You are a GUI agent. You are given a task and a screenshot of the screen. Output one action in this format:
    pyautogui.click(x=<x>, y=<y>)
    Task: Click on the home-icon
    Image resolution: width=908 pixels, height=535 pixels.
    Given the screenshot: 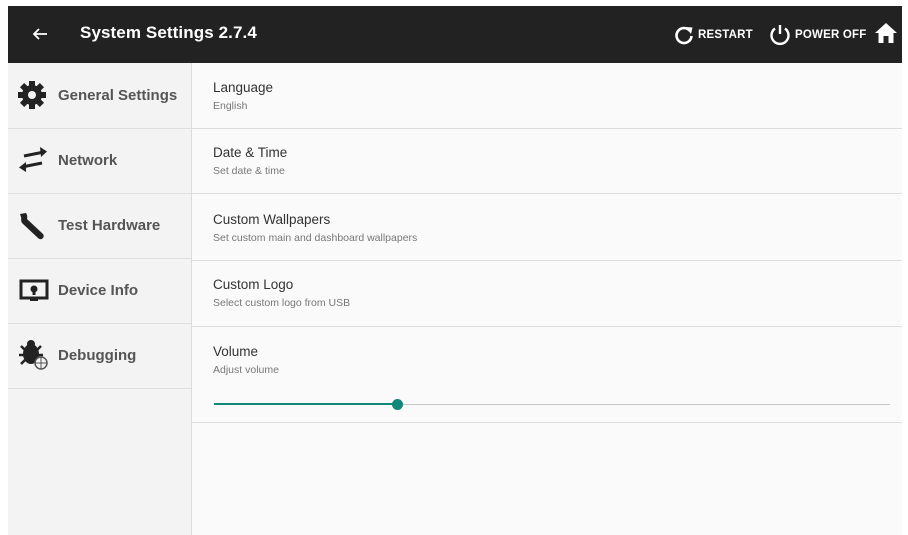 What is the action you would take?
    pyautogui.click(x=886, y=33)
    